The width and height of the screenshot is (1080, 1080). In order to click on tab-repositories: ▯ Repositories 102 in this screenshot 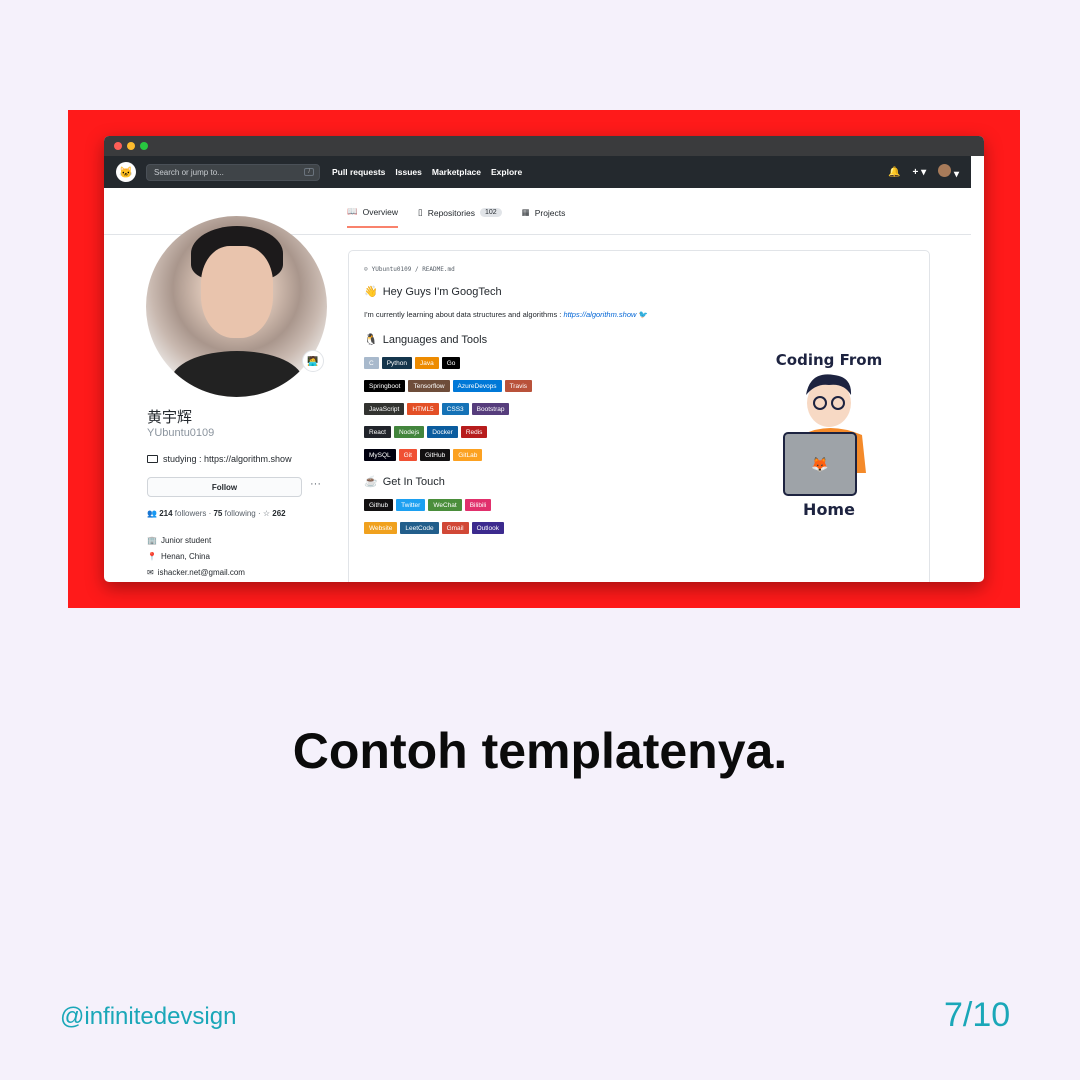, I will do `click(460, 217)`.